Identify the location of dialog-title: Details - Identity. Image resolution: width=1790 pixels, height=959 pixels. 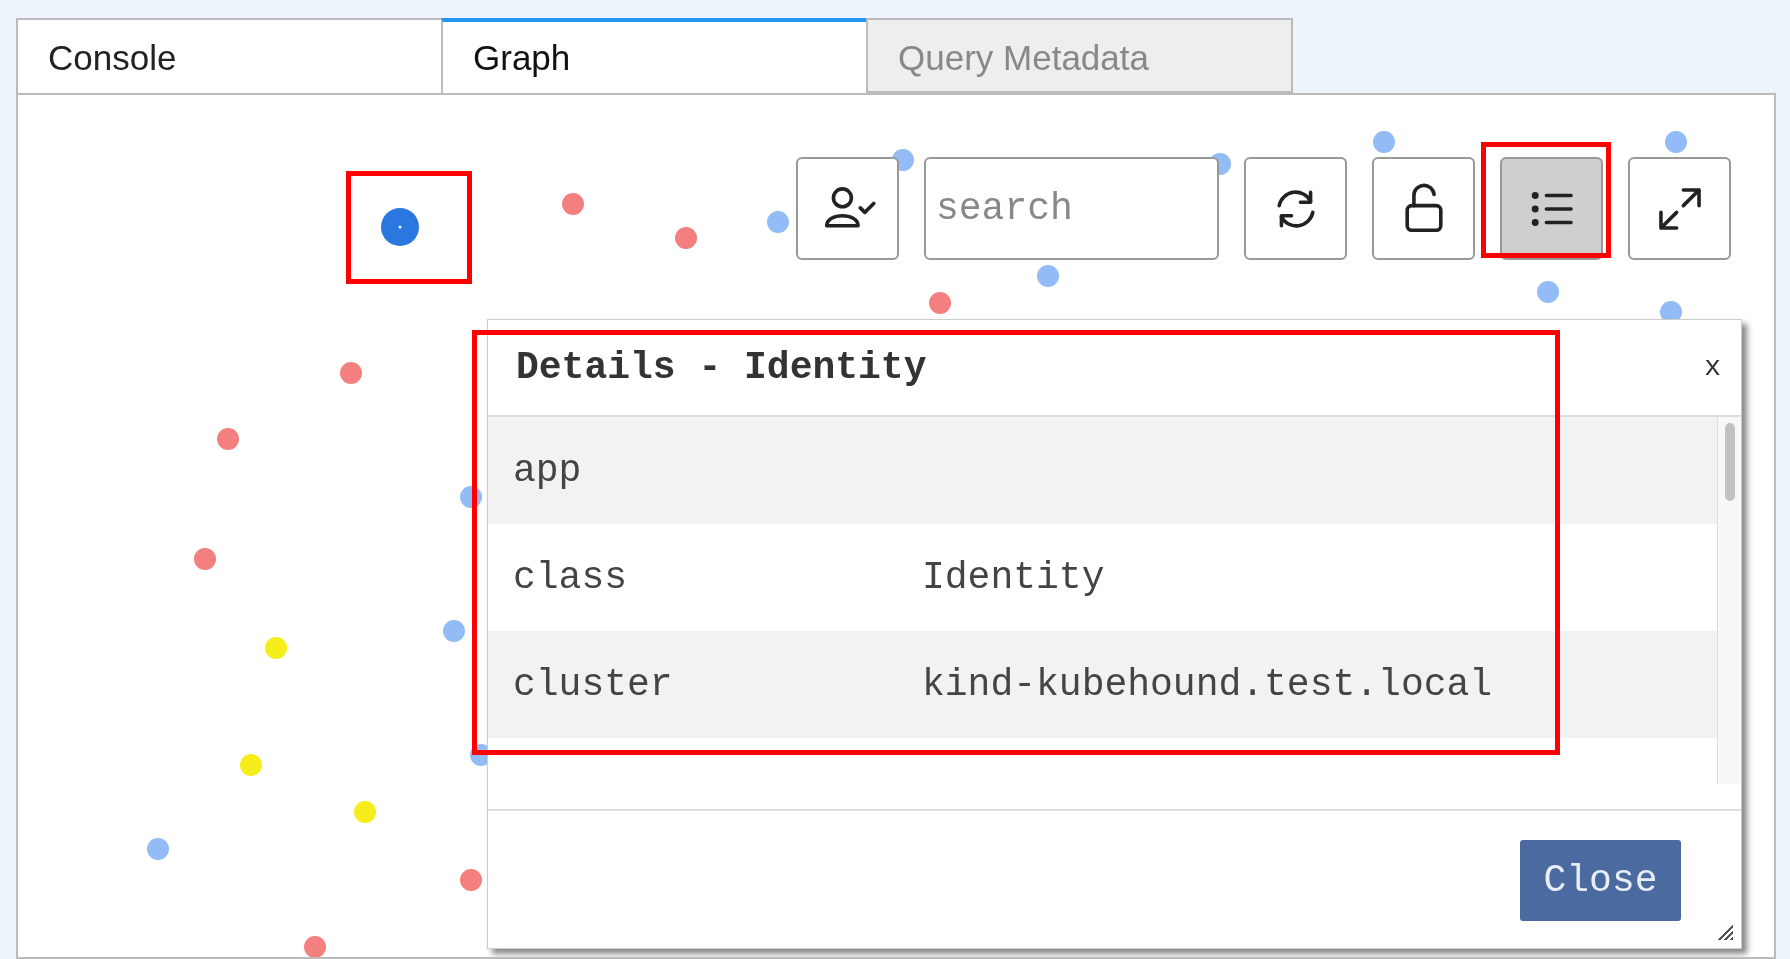
(721, 367).